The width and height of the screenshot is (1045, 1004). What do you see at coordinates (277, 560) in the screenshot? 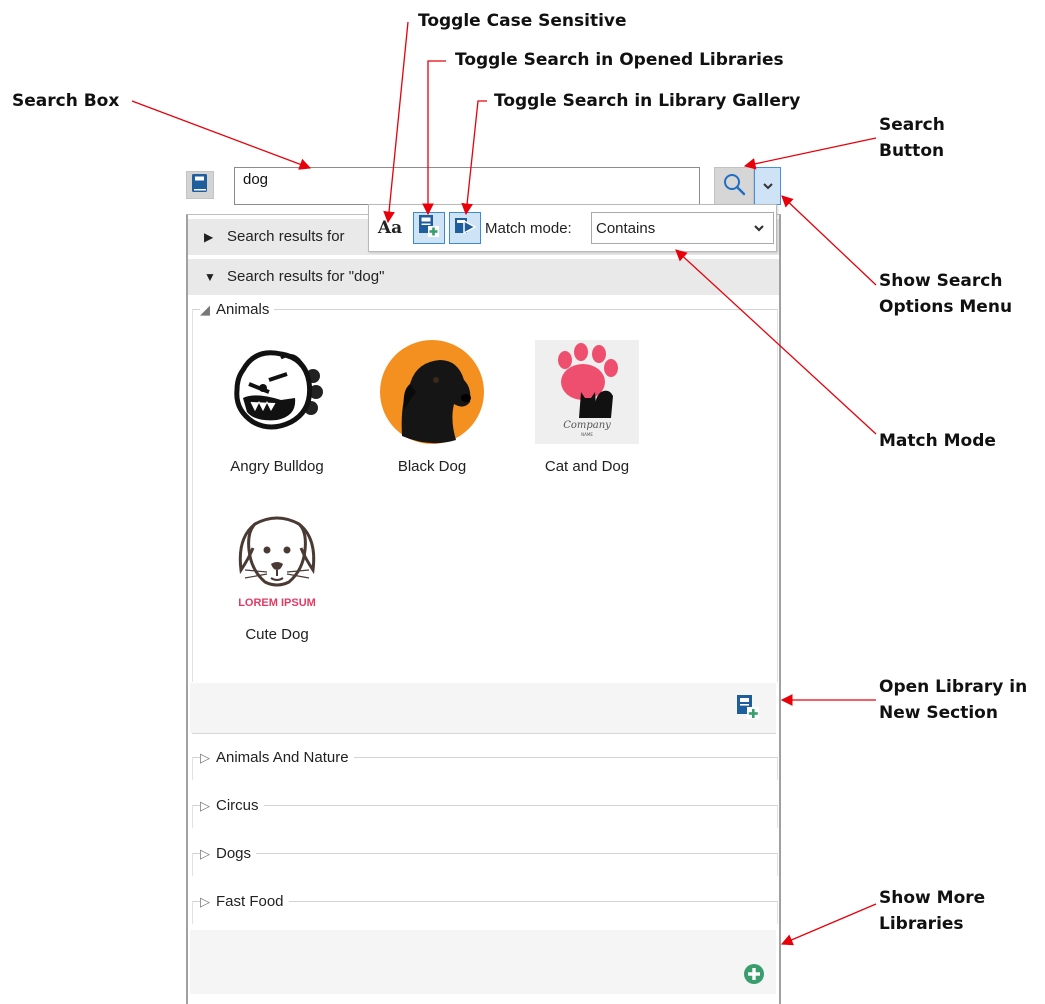
I see `cute-dog-thumbnail: LOREM IPSUM` at bounding box center [277, 560].